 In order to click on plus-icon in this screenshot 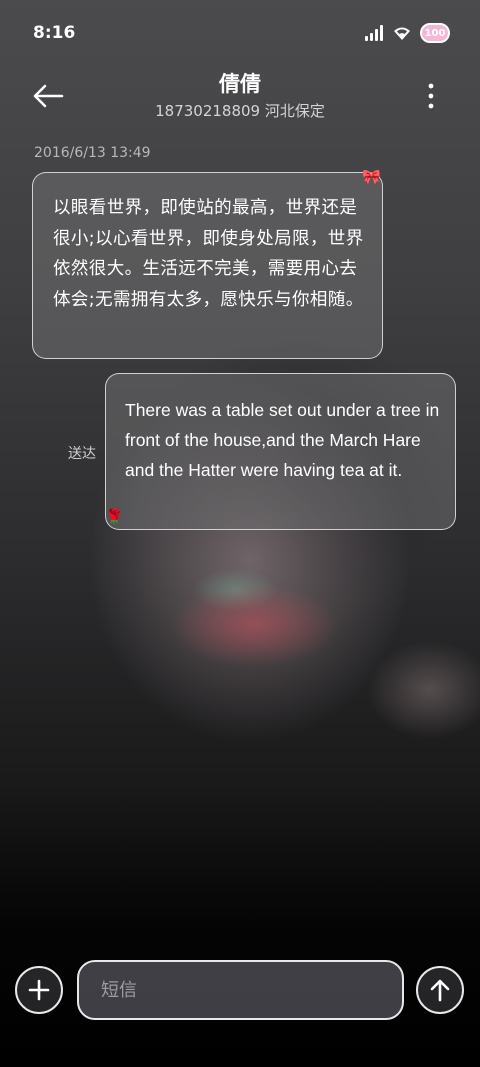, I will do `click(39, 990)`.